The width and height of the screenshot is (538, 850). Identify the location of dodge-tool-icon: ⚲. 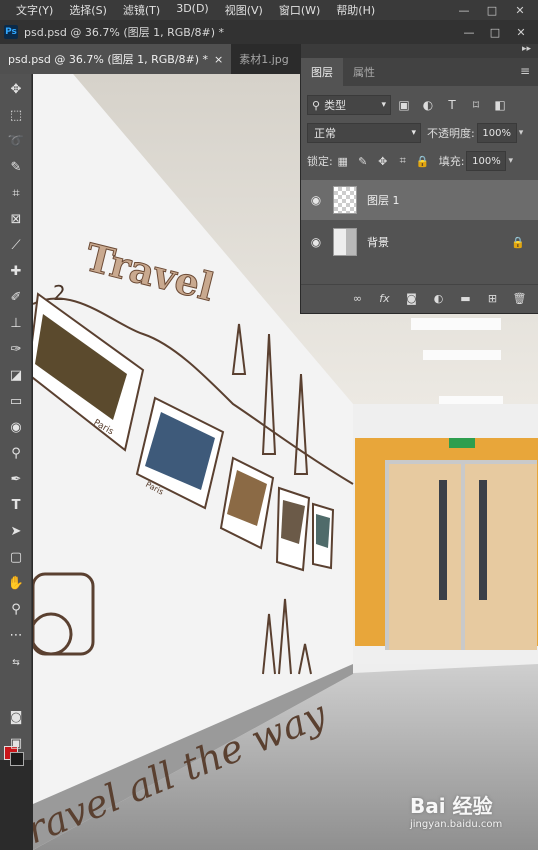
(16, 453).